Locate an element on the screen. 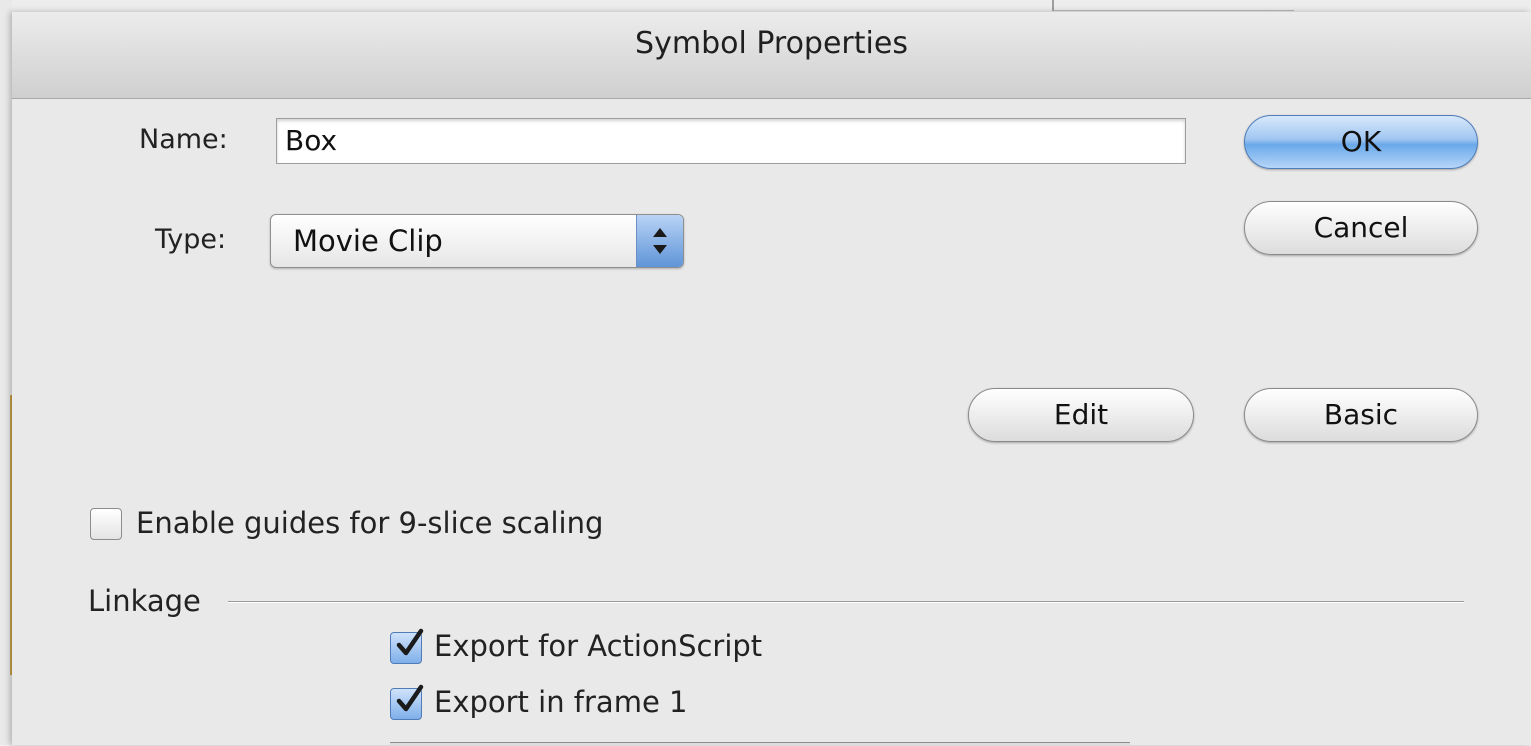 Image resolution: width=1531 pixels, height=746 pixels. nine-slice-checkbox is located at coordinates (106, 524).